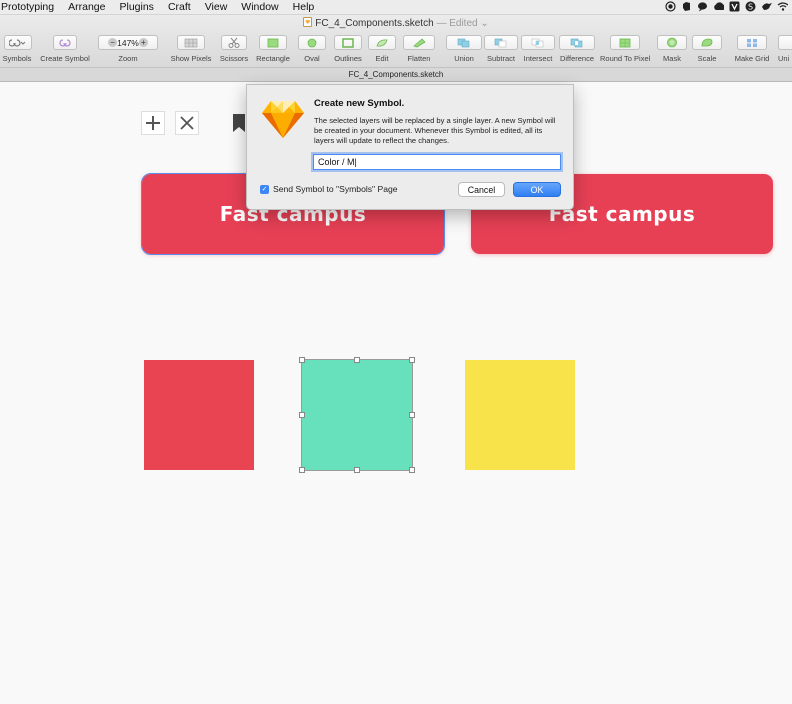 Image resolution: width=792 pixels, height=704 pixels. I want to click on round-to-pixel-label: Round To Pixel, so click(625, 58).